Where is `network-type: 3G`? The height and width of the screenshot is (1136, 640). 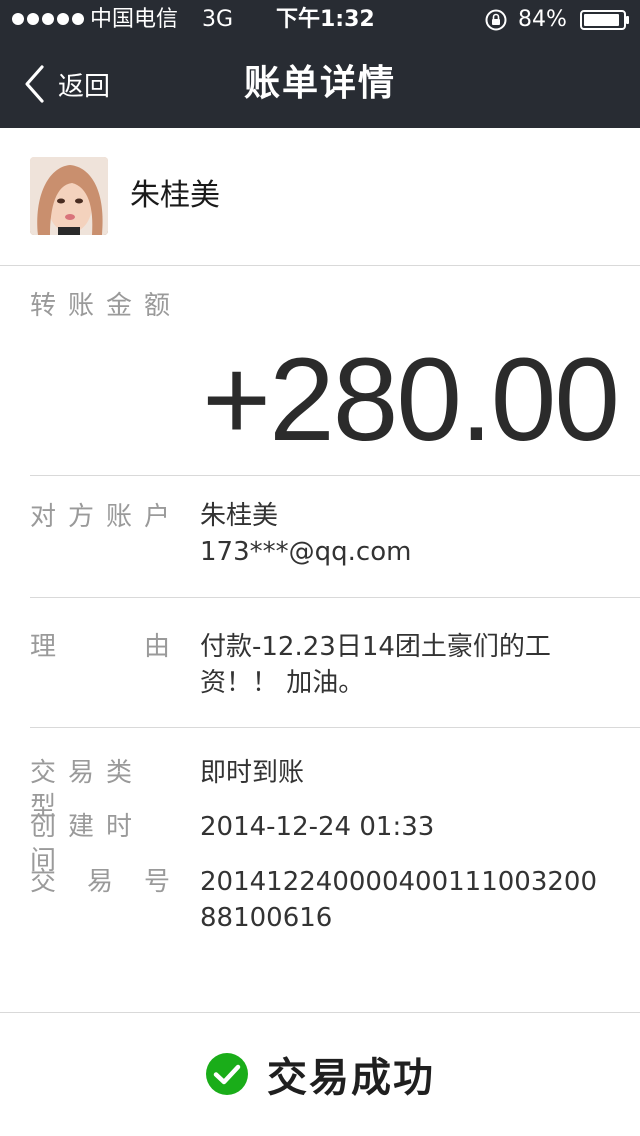 network-type: 3G is located at coordinates (218, 19).